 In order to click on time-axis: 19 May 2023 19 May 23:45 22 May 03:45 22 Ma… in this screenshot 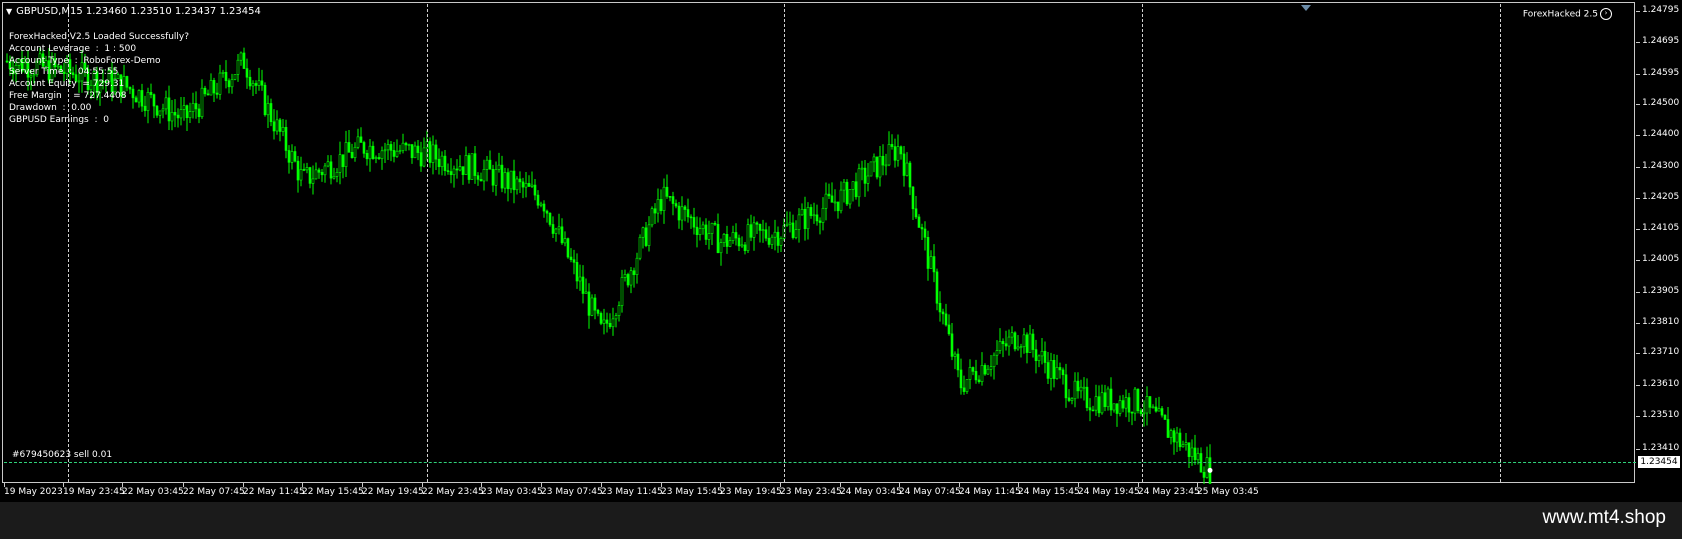, I will do `click(818, 492)`.